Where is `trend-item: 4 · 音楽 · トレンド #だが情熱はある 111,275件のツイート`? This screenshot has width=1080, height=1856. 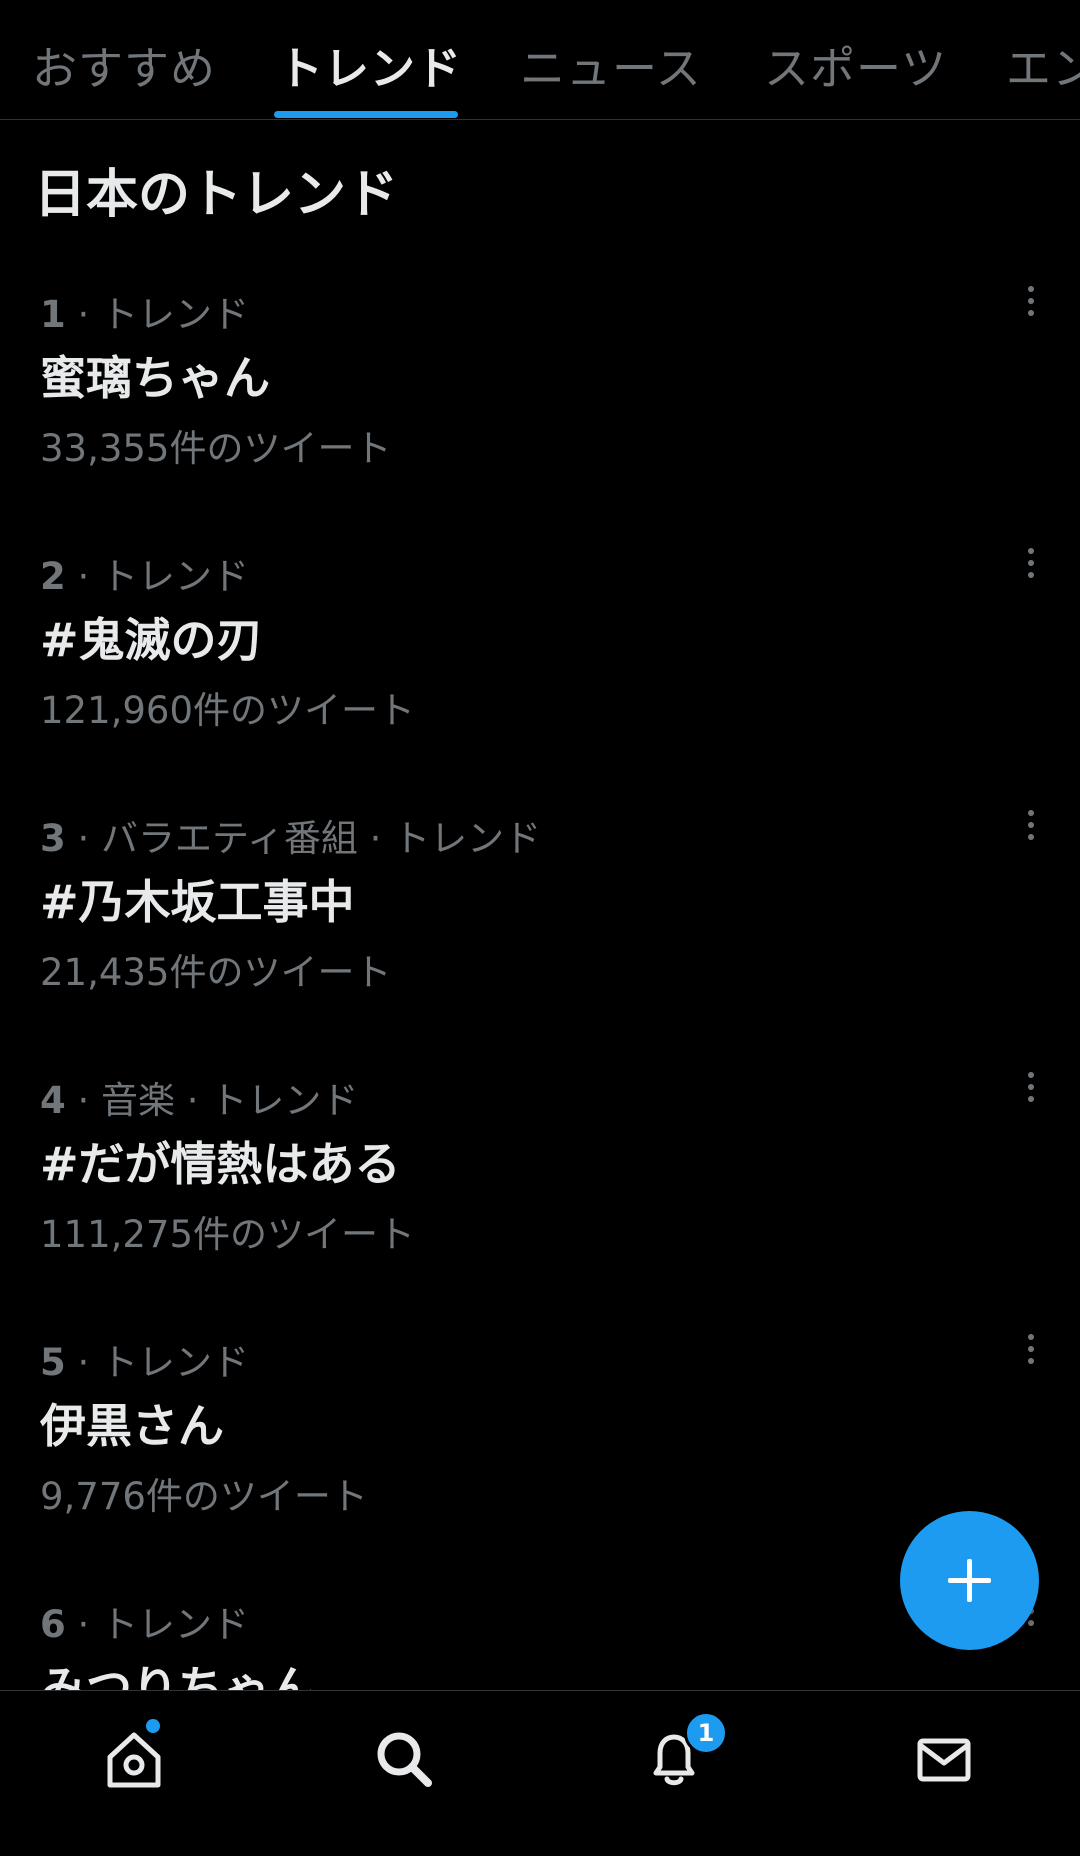 trend-item: 4 · 音楽 · トレンド #だが情熱はある 111,275件のツイート is located at coordinates (540, 1201).